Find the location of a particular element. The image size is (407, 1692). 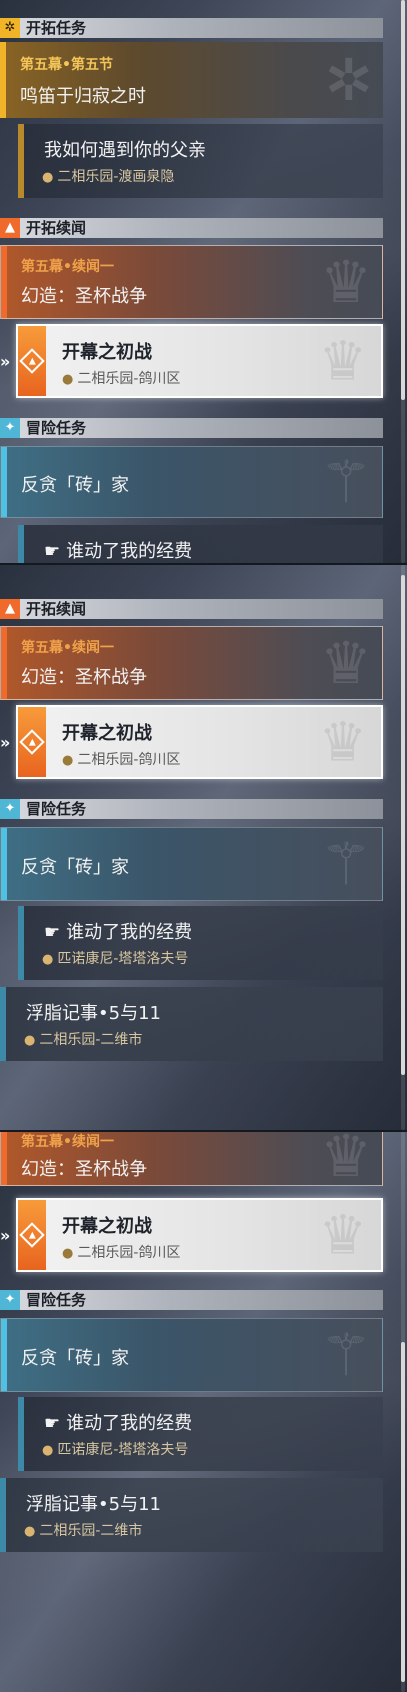

section-title: 开拓任务 is located at coordinates (56, 28).